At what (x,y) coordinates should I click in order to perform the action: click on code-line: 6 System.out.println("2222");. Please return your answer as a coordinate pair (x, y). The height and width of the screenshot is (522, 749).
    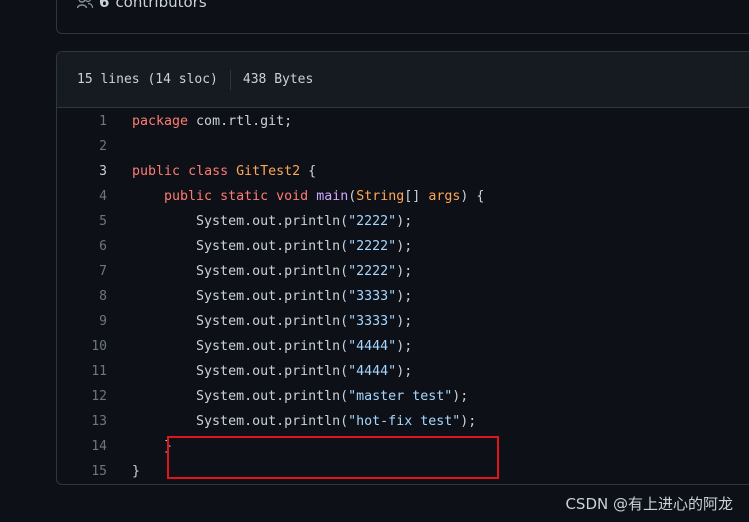
    Looking at the image, I should click on (403, 246).